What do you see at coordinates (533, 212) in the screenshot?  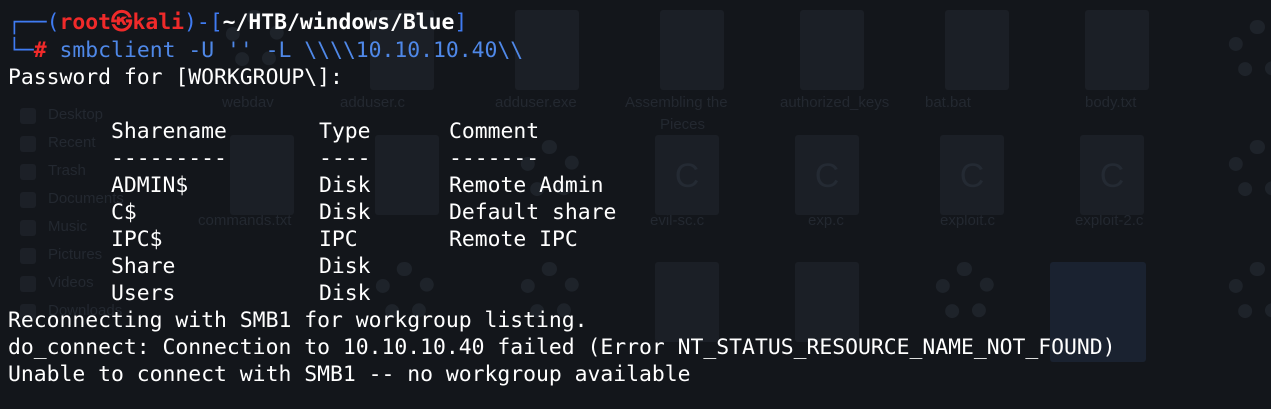 I see `share-comment: Default share` at bounding box center [533, 212].